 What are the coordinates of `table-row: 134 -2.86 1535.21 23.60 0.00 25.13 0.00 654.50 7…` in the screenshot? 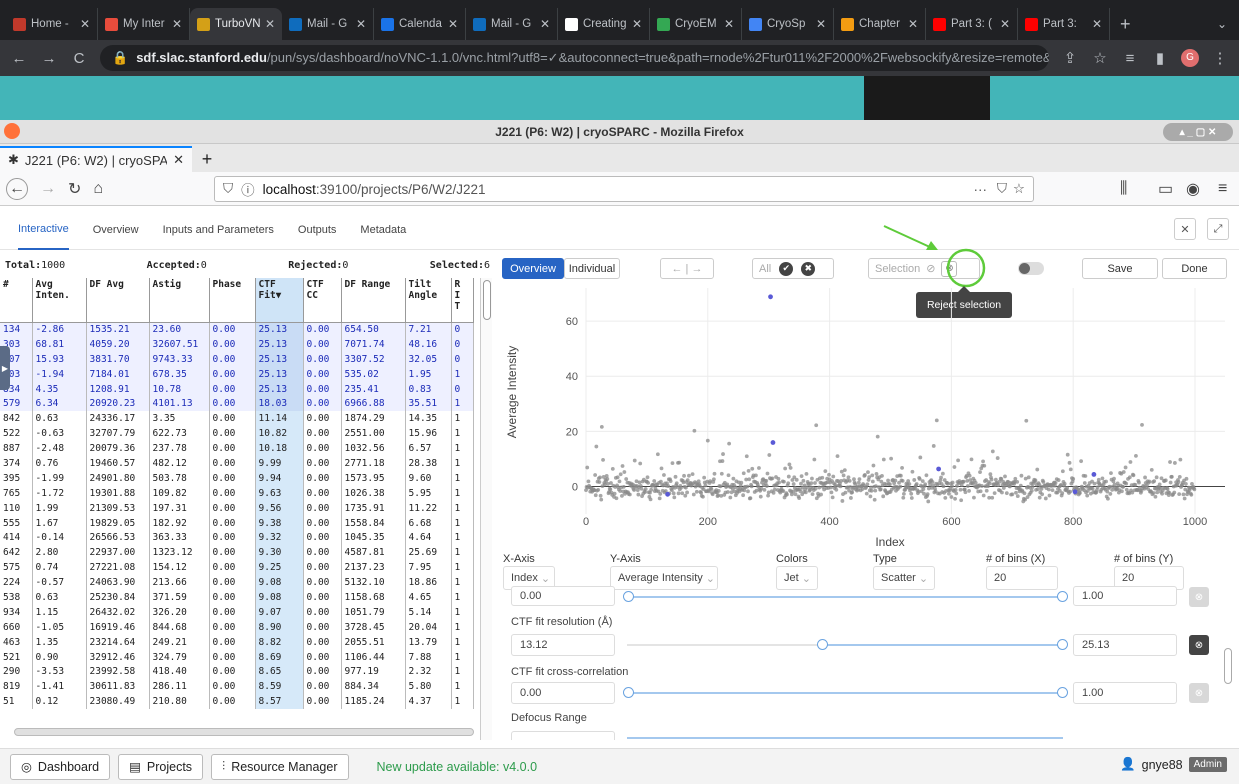 It's located at (237, 329).